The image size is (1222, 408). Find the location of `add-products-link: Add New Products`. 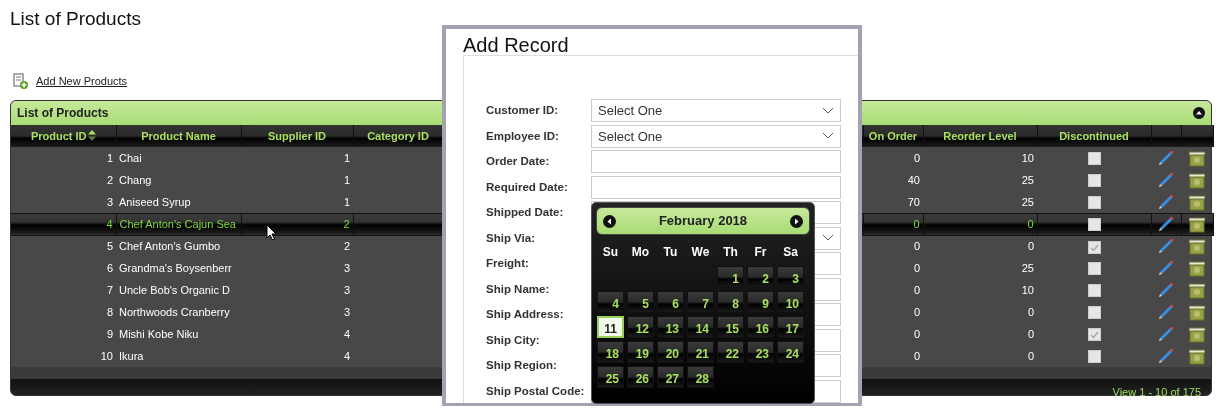

add-products-link: Add New Products is located at coordinates (82, 81).